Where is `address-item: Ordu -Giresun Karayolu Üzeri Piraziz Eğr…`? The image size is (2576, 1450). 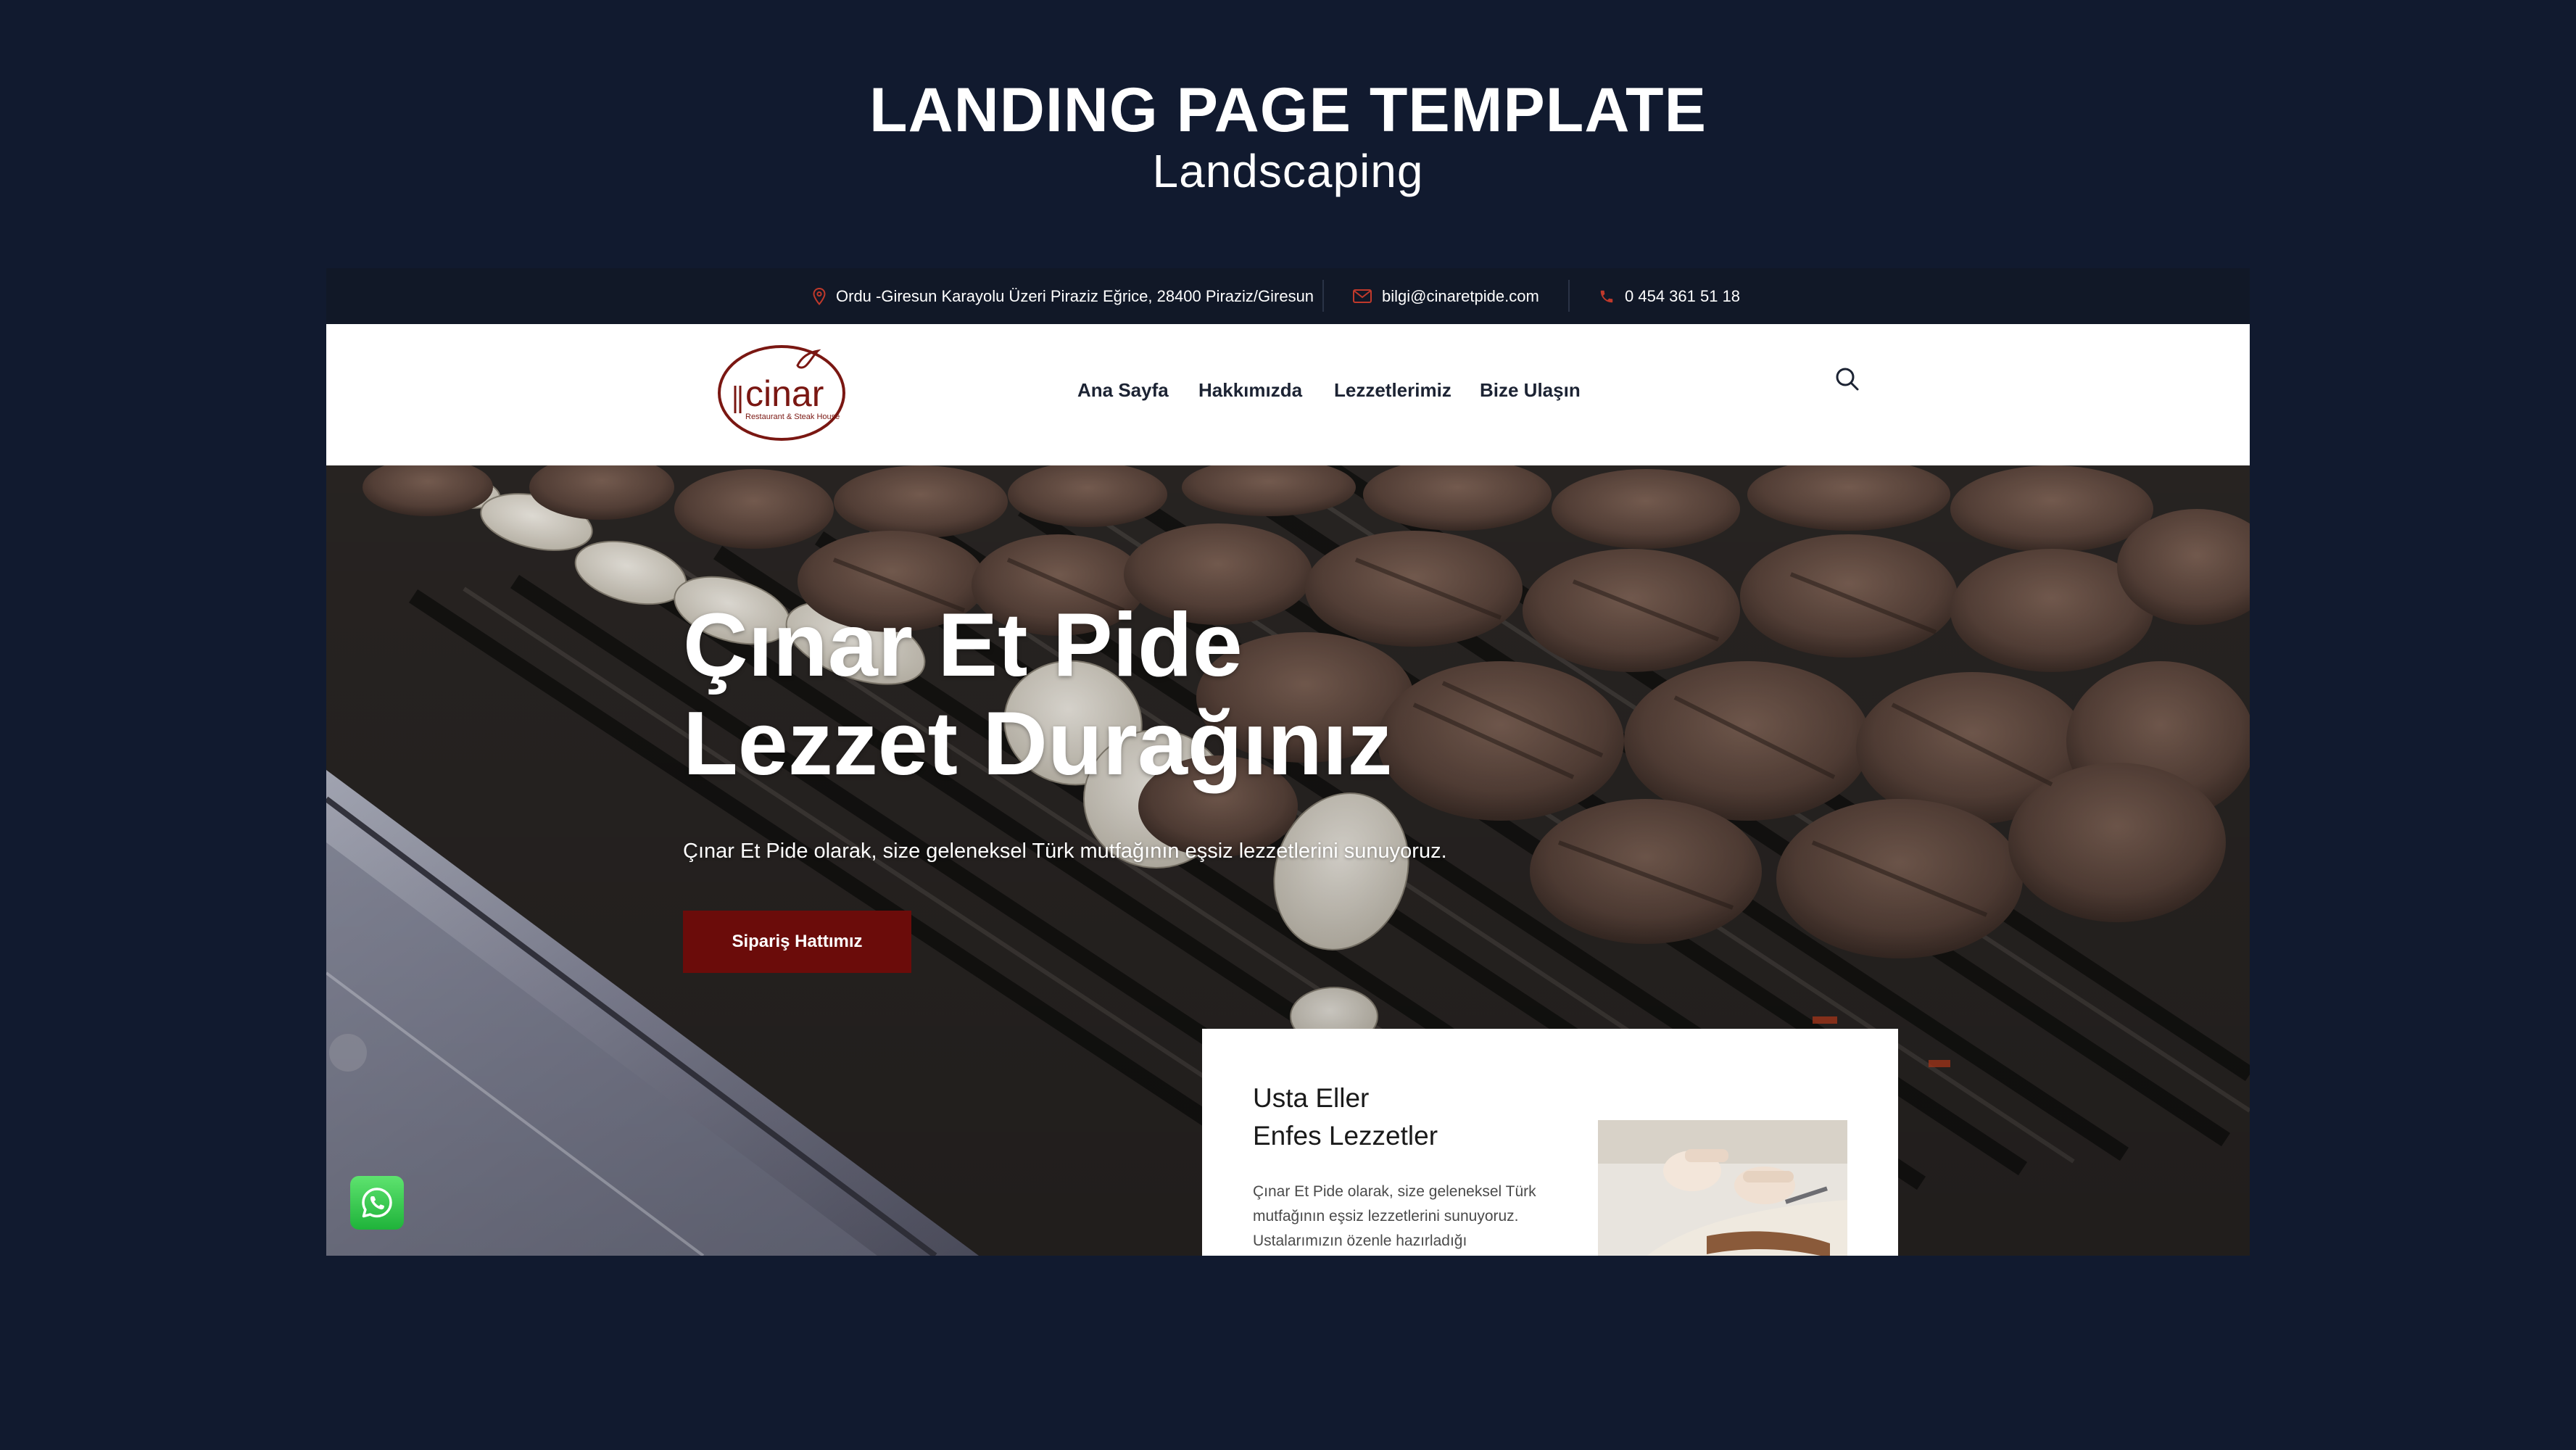 address-item: Ordu -Giresun Karayolu Üzeri Piraziz Eğr… is located at coordinates (1063, 296).